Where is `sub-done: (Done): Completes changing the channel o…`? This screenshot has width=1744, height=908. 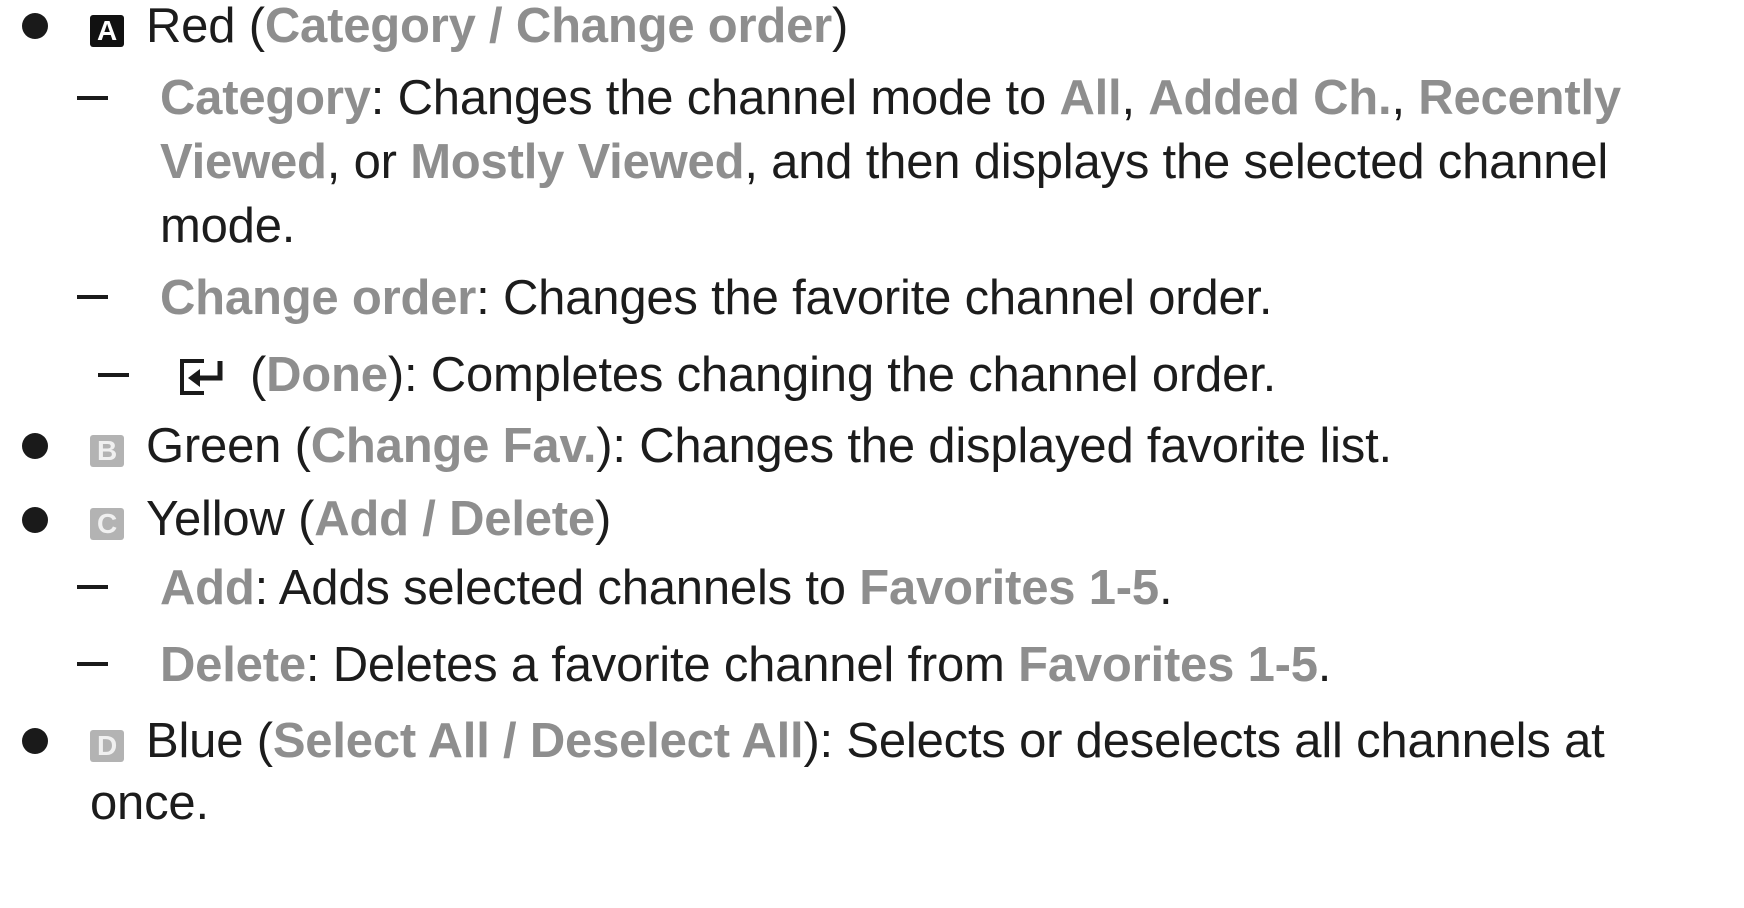
sub-done: (Done): Completes changing the channel o… is located at coordinates (728, 375).